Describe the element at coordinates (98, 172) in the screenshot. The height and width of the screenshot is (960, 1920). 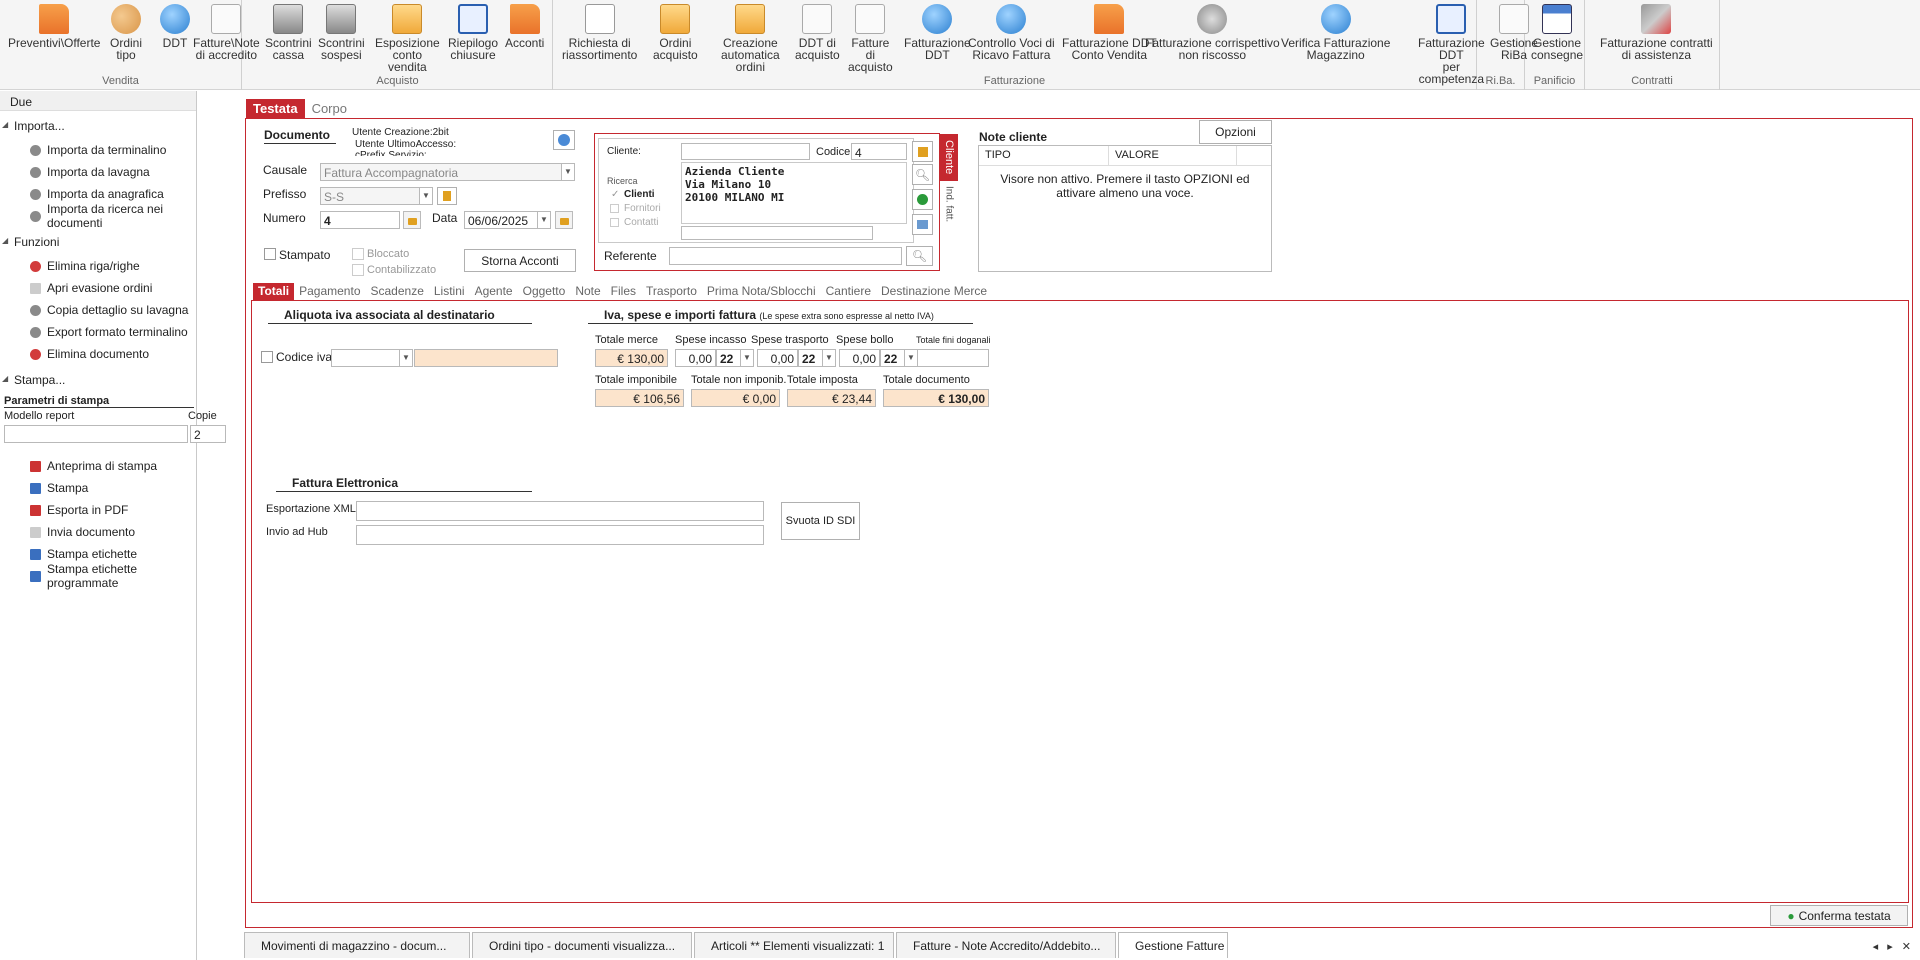
I see `sidebar-item-import-board: Importa da lavagna` at that location.